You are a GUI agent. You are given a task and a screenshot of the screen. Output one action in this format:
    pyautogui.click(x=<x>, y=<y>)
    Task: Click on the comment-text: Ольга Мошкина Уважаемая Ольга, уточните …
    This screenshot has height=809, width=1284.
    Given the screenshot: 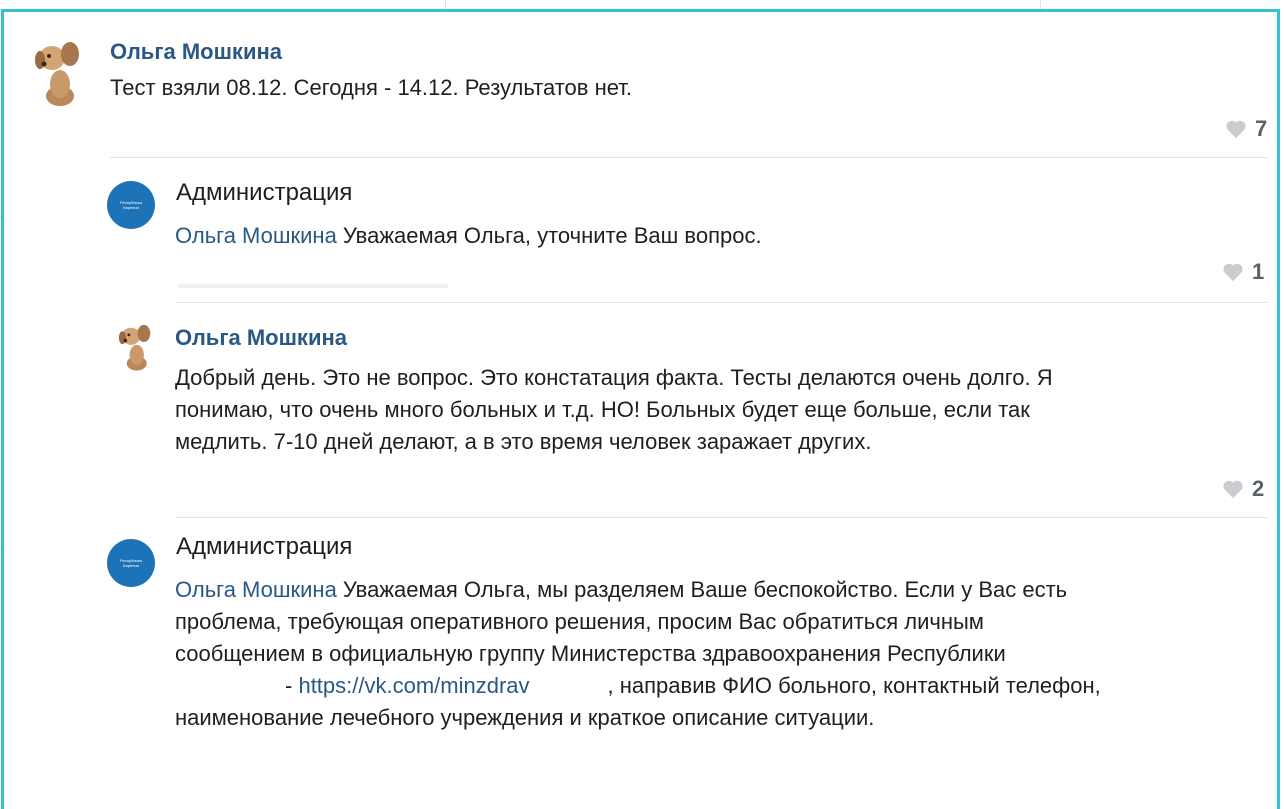 What is the action you would take?
    pyautogui.click(x=468, y=236)
    